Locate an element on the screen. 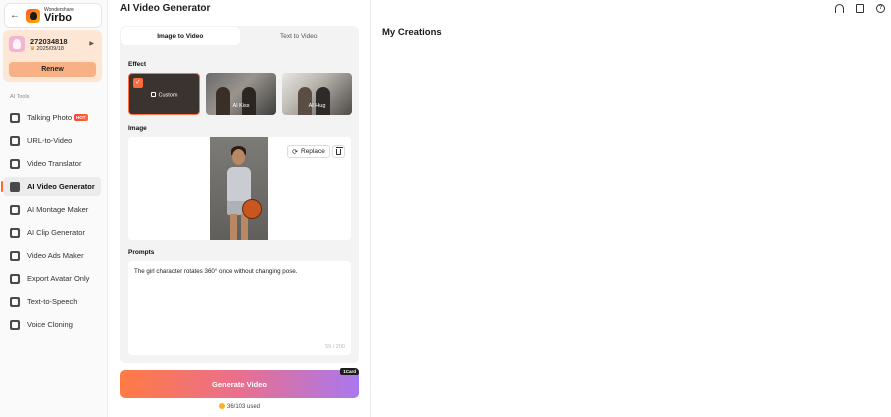 The width and height of the screenshot is (891, 417). sidebar-item-label: Video Translator is located at coordinates (54, 163).